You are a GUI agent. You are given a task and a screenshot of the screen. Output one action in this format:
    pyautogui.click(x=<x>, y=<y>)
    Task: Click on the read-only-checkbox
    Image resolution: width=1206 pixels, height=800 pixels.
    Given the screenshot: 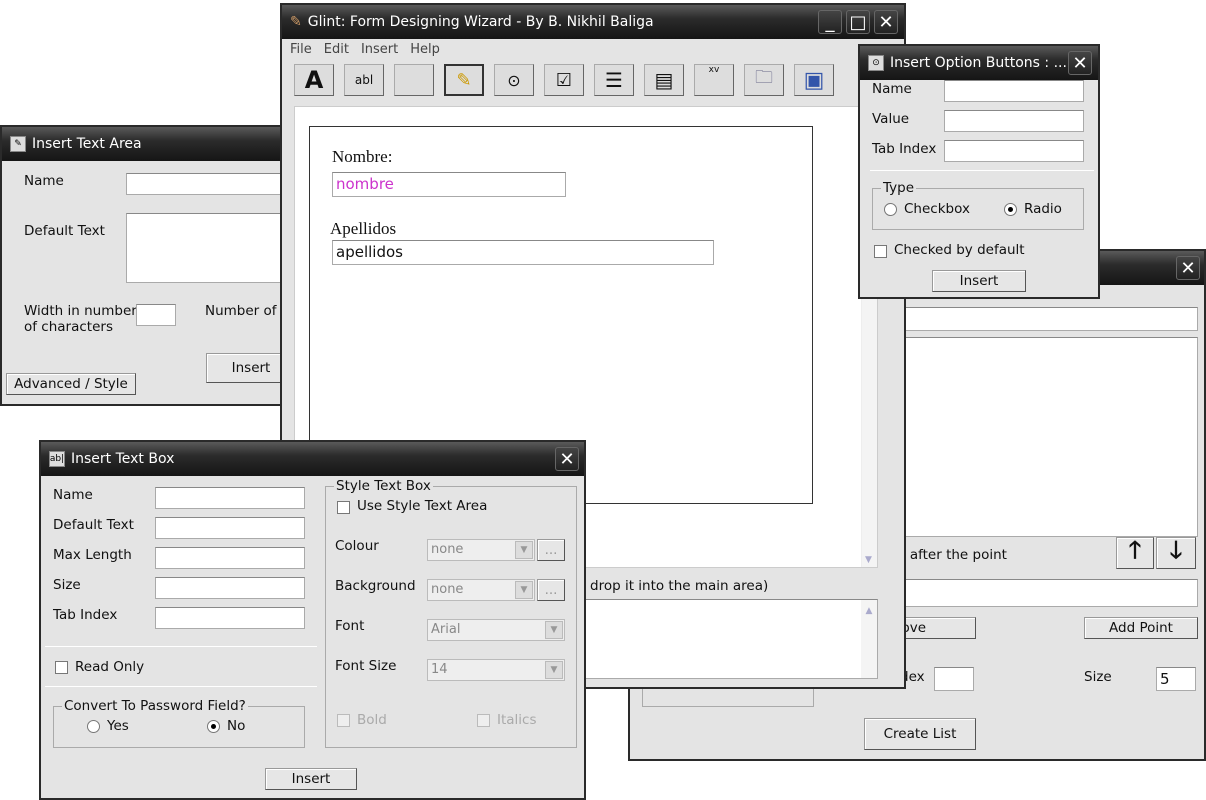 What is the action you would take?
    pyautogui.click(x=61, y=667)
    